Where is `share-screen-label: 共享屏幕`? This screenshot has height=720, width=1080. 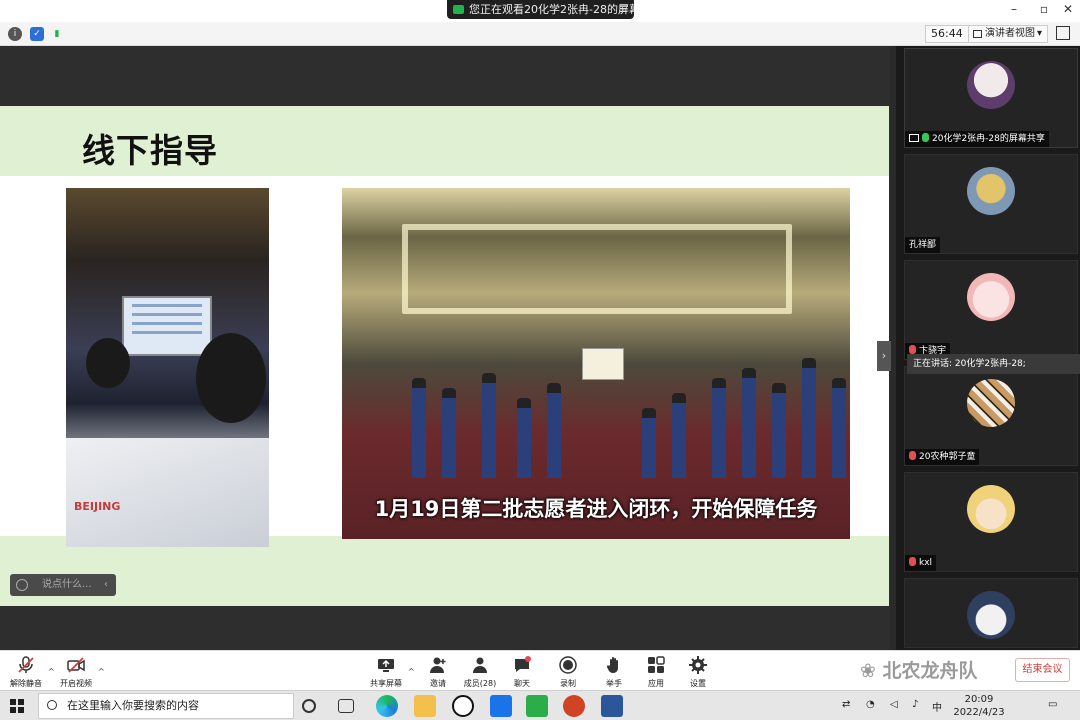 share-screen-label: 共享屏幕 is located at coordinates (386, 683).